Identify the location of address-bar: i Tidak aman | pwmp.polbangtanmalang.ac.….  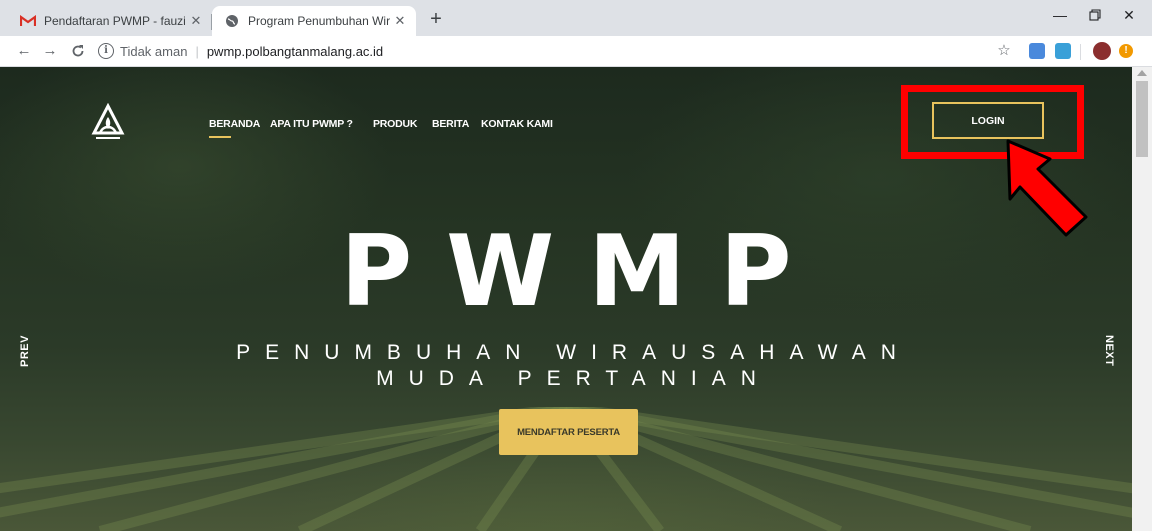
(240, 51).